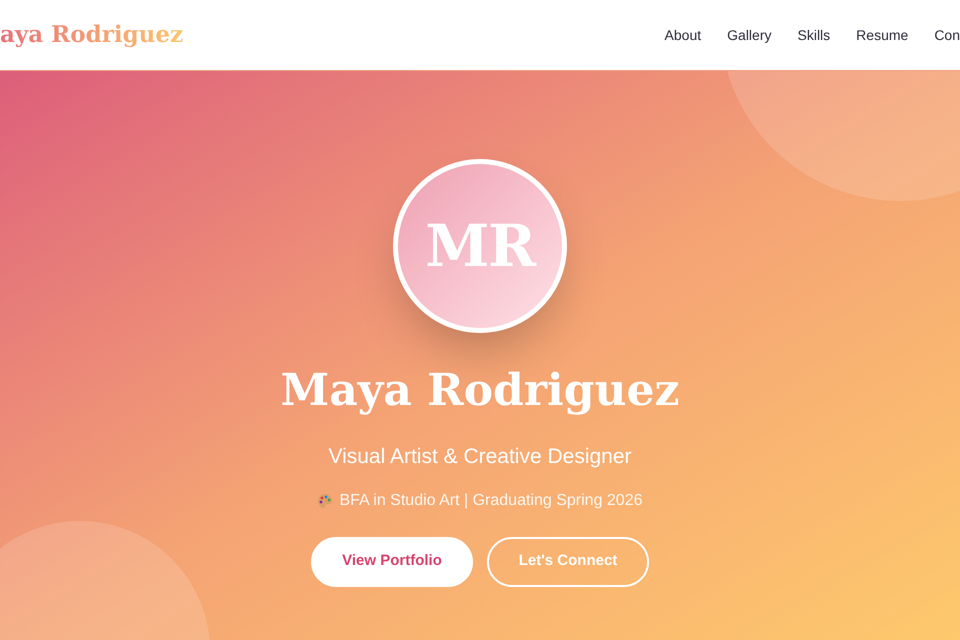  What do you see at coordinates (480, 246) in the screenshot?
I see `avatar-initials: MR` at bounding box center [480, 246].